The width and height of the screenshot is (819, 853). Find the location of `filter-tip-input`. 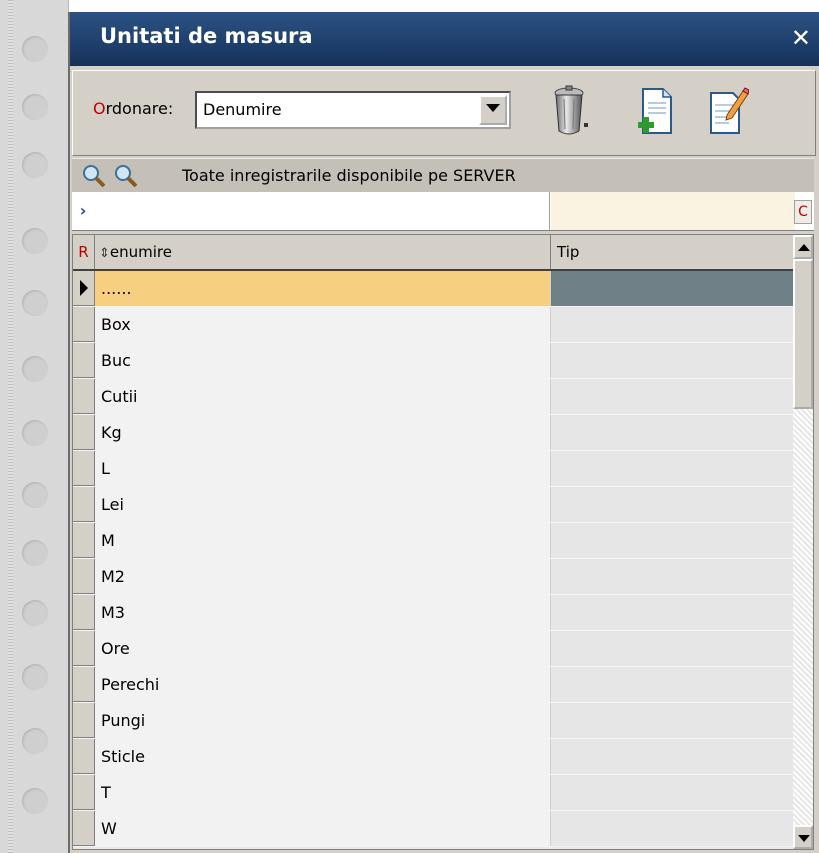

filter-tip-input is located at coordinates (673, 211).